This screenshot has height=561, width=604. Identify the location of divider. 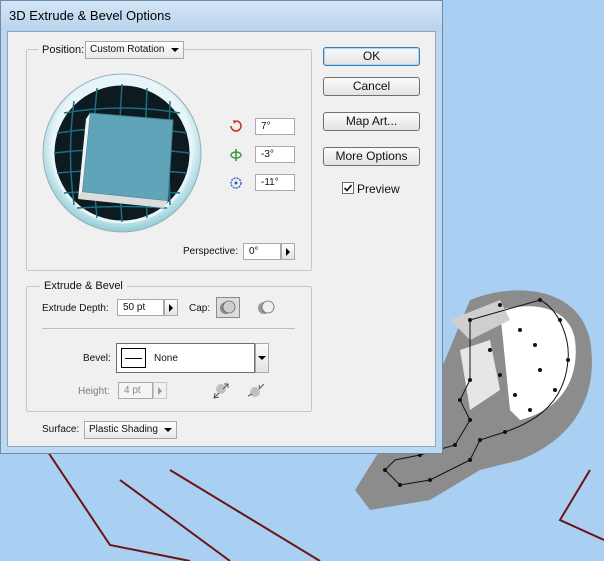
(168, 328).